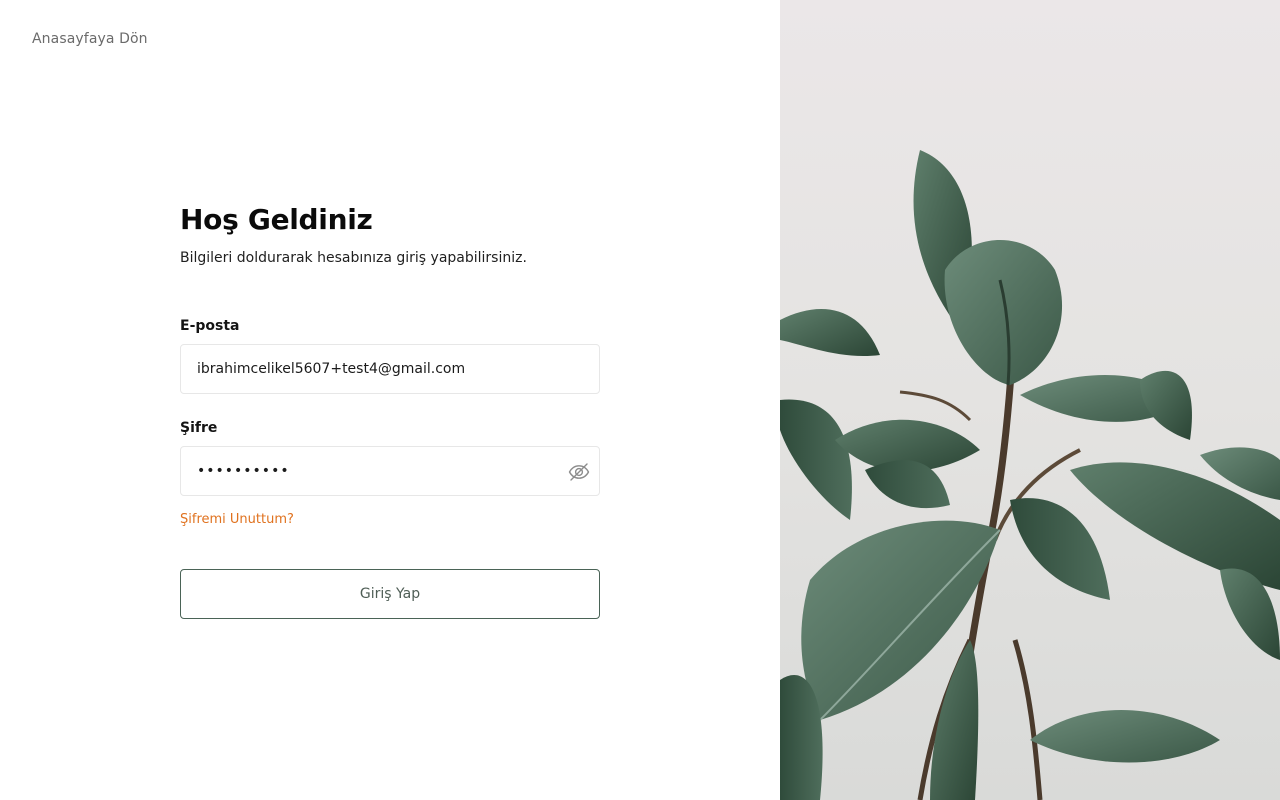 This screenshot has width=1280, height=800. What do you see at coordinates (237, 519) in the screenshot?
I see `forgot-password-link: Şifremi Unuttum?` at bounding box center [237, 519].